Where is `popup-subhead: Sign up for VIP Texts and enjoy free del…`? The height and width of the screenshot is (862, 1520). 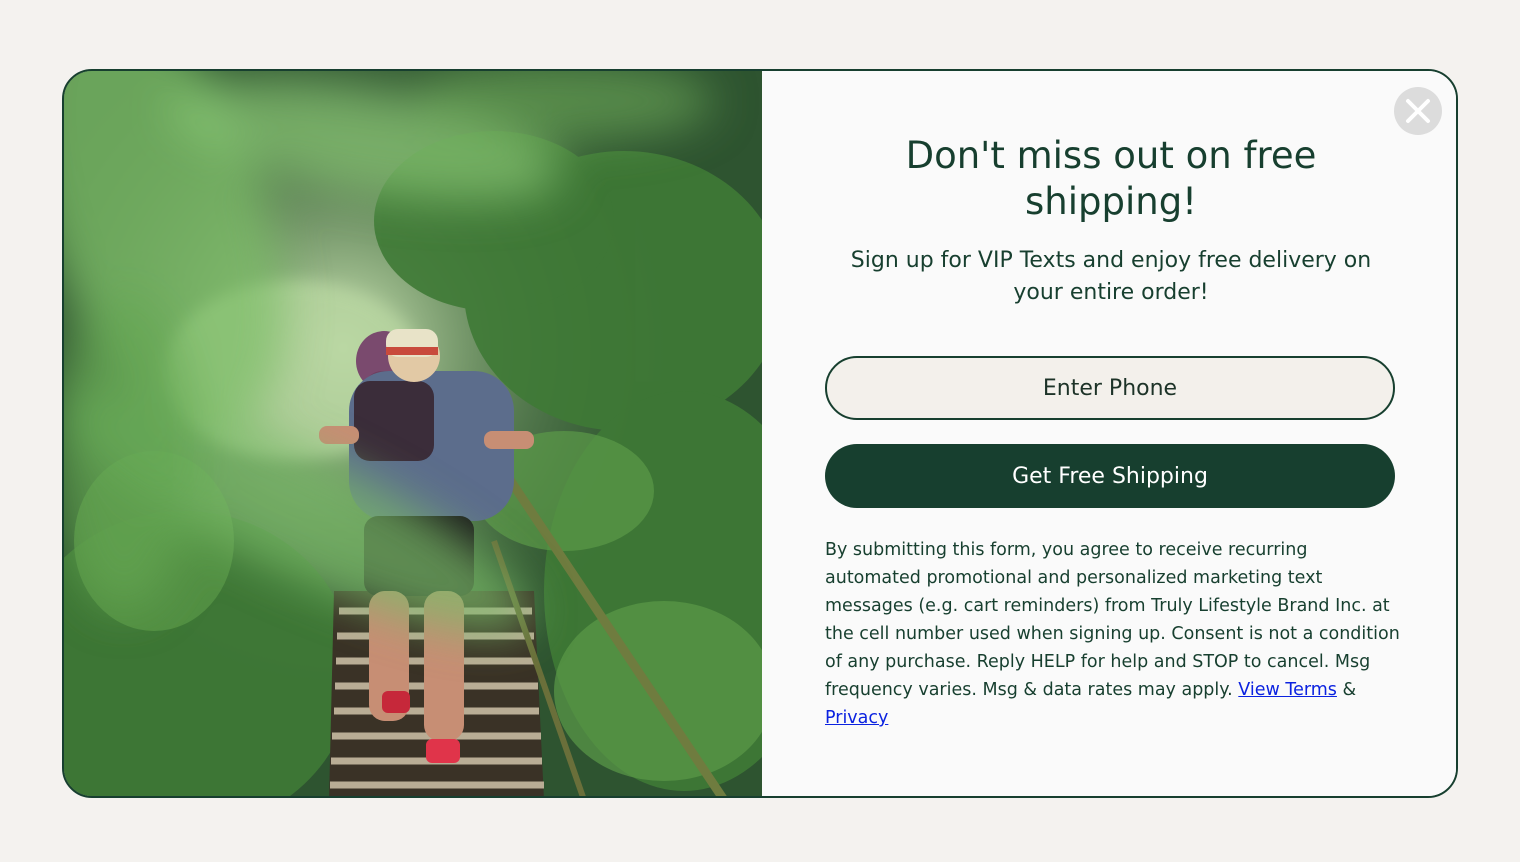
popup-subhead: Sign up for VIP Texts and enjoy free del… is located at coordinates (1111, 276).